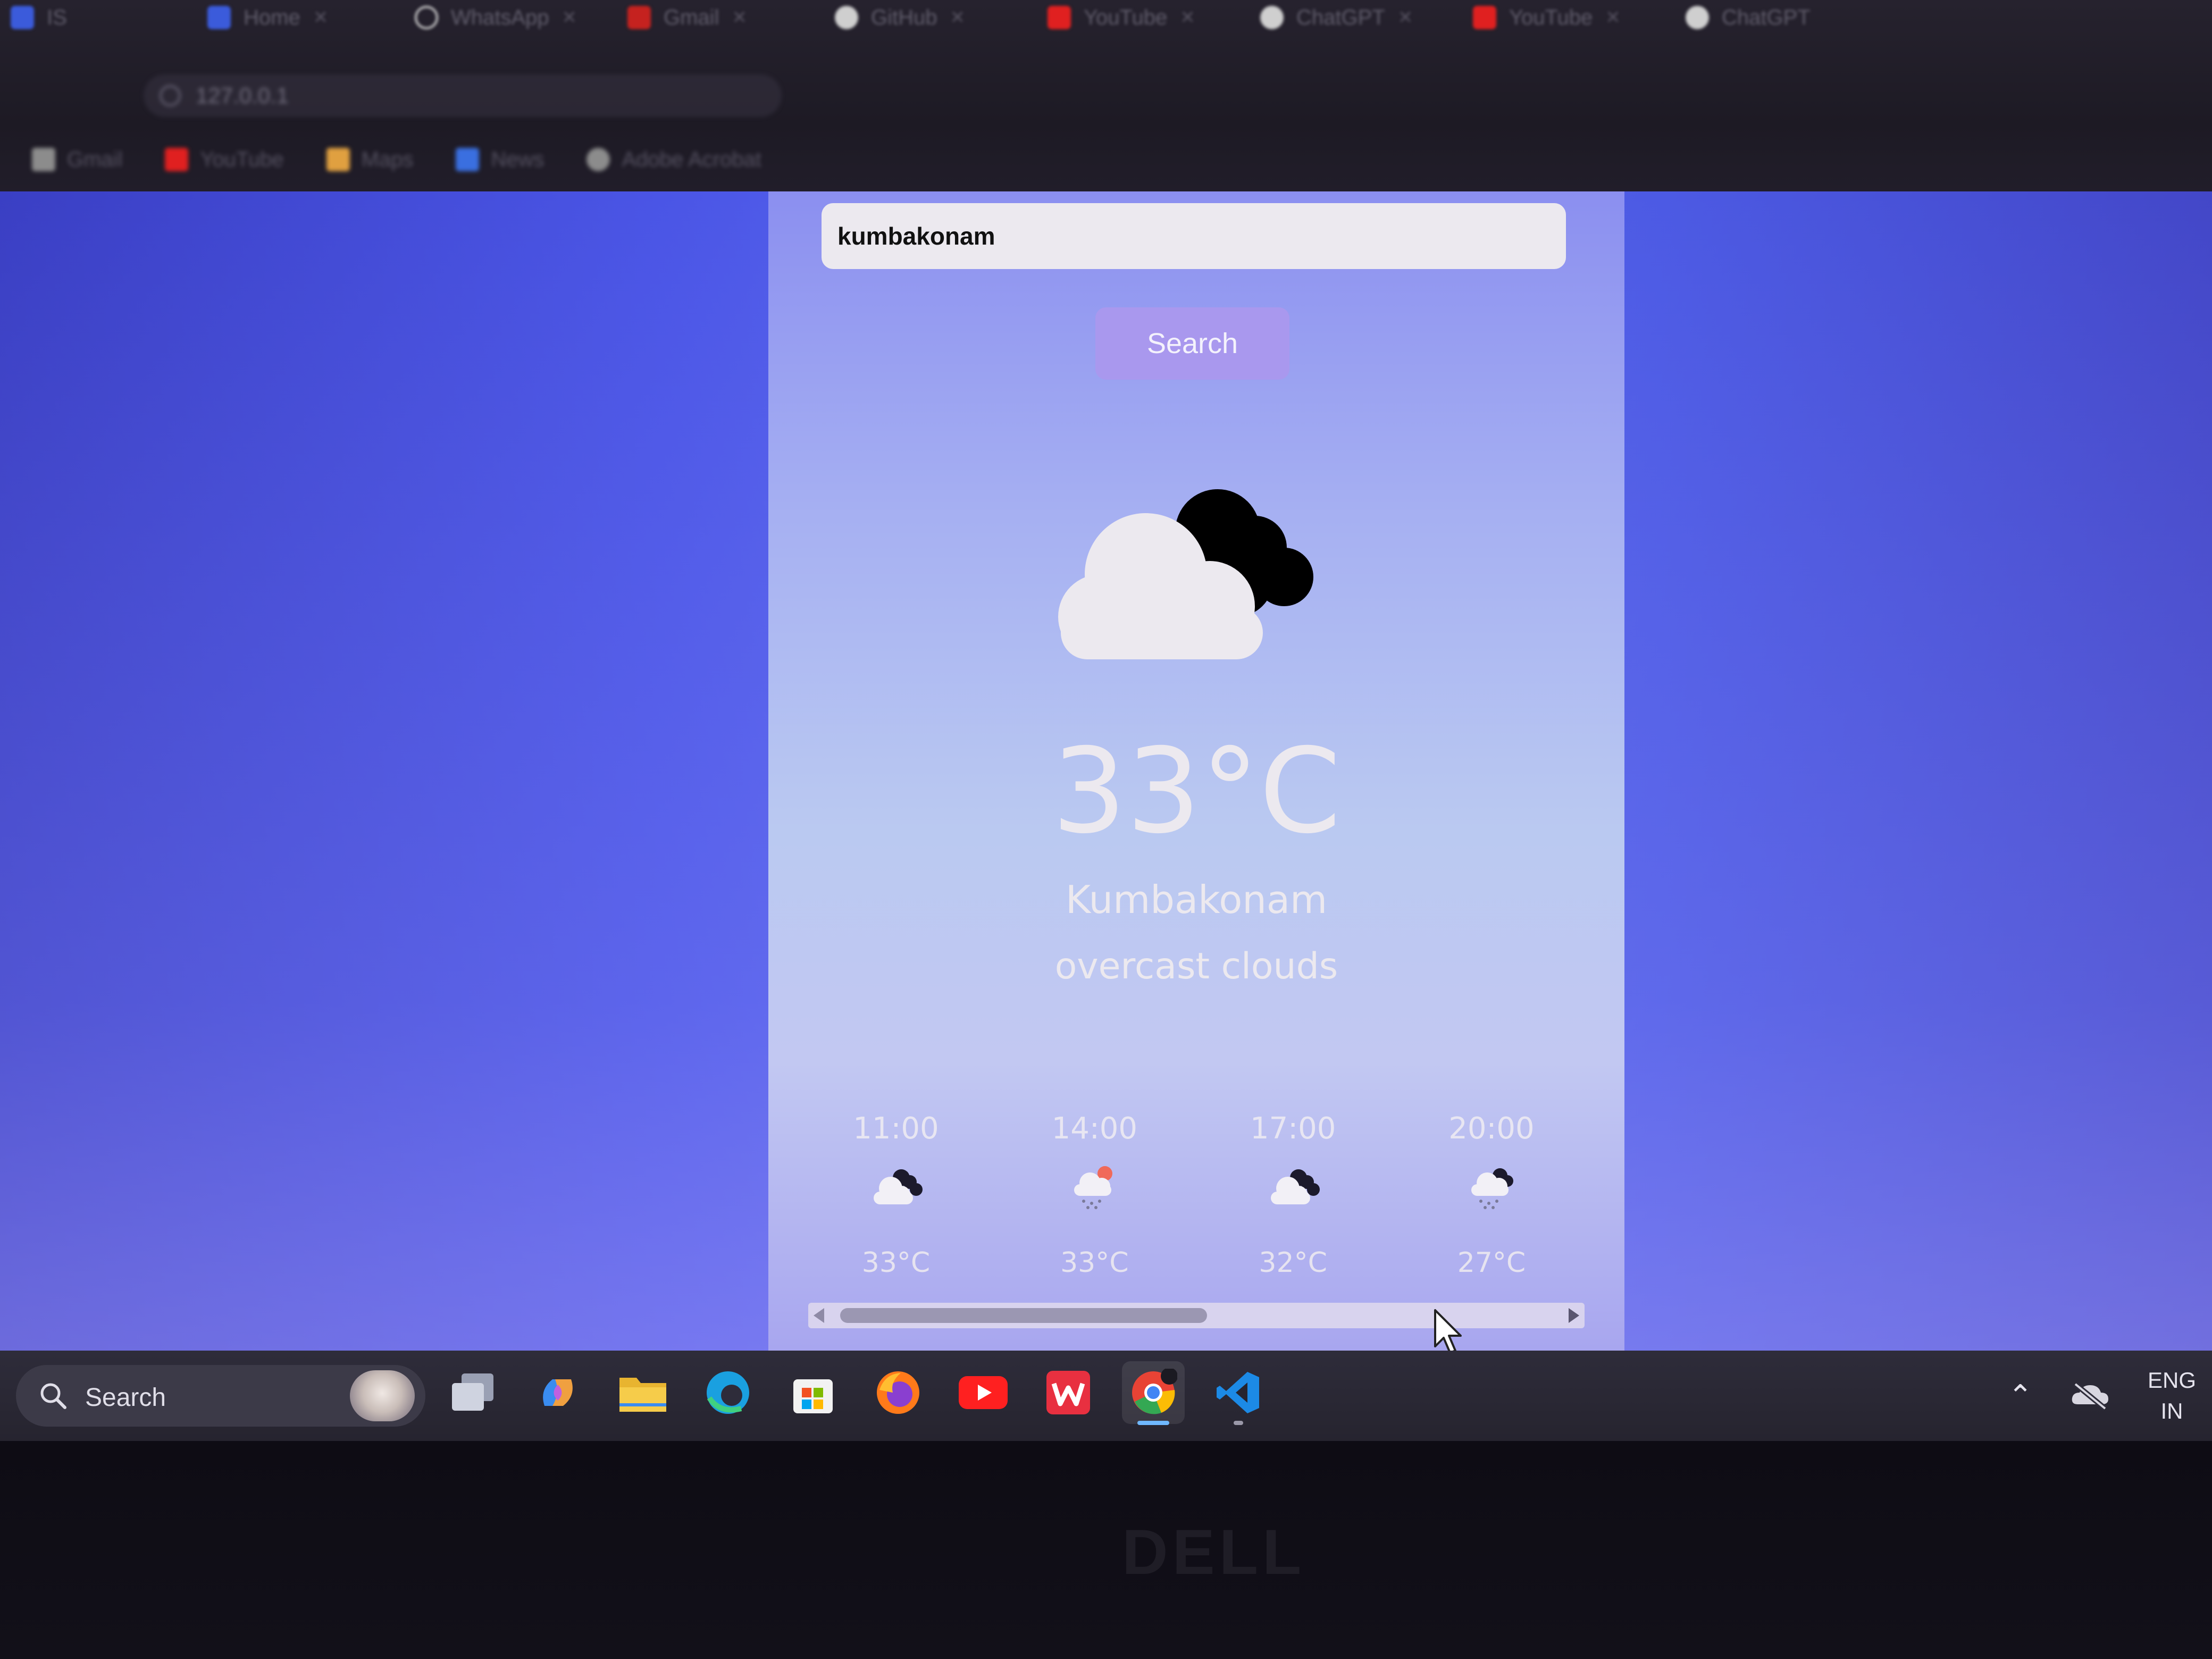 Image resolution: width=2212 pixels, height=1659 pixels. I want to click on bookmark-item: Adobe Acrobat, so click(673, 160).